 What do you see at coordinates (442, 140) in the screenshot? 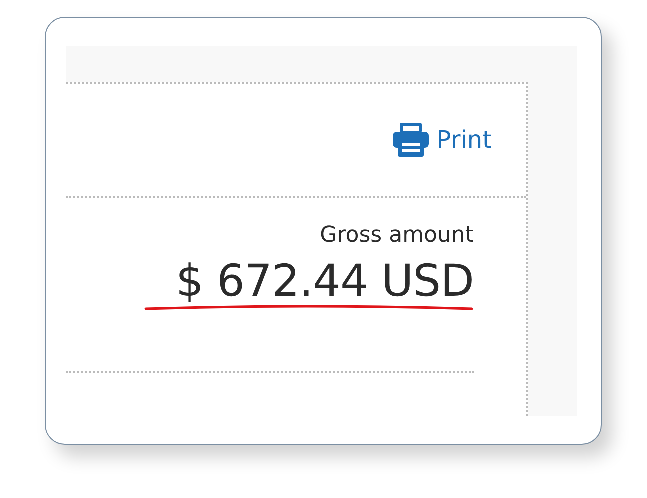
I see `print-button: Print` at bounding box center [442, 140].